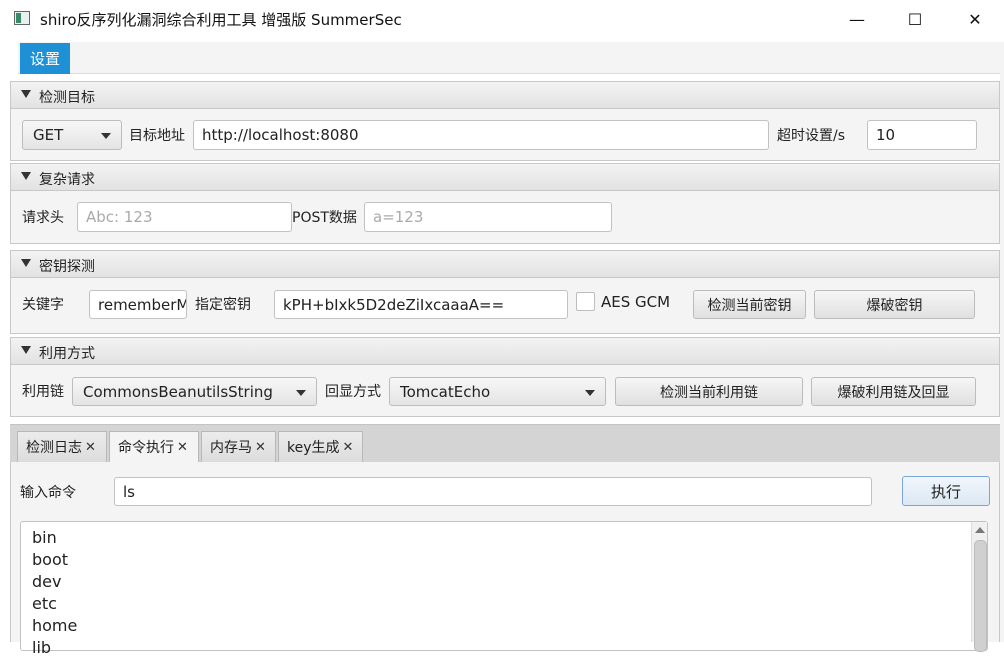  What do you see at coordinates (67, 267) in the screenshot?
I see `section-key-title: 密钥探测` at bounding box center [67, 267].